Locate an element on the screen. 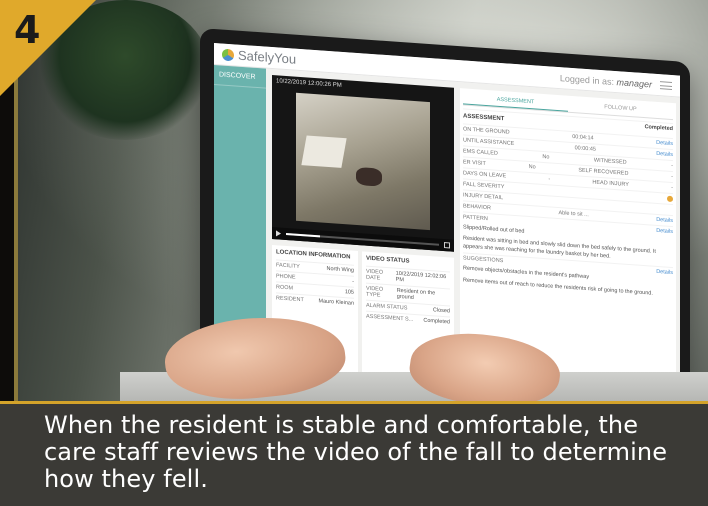 This screenshot has height=506, width=708. row-key: VIDEO DATE is located at coordinates (375, 275).